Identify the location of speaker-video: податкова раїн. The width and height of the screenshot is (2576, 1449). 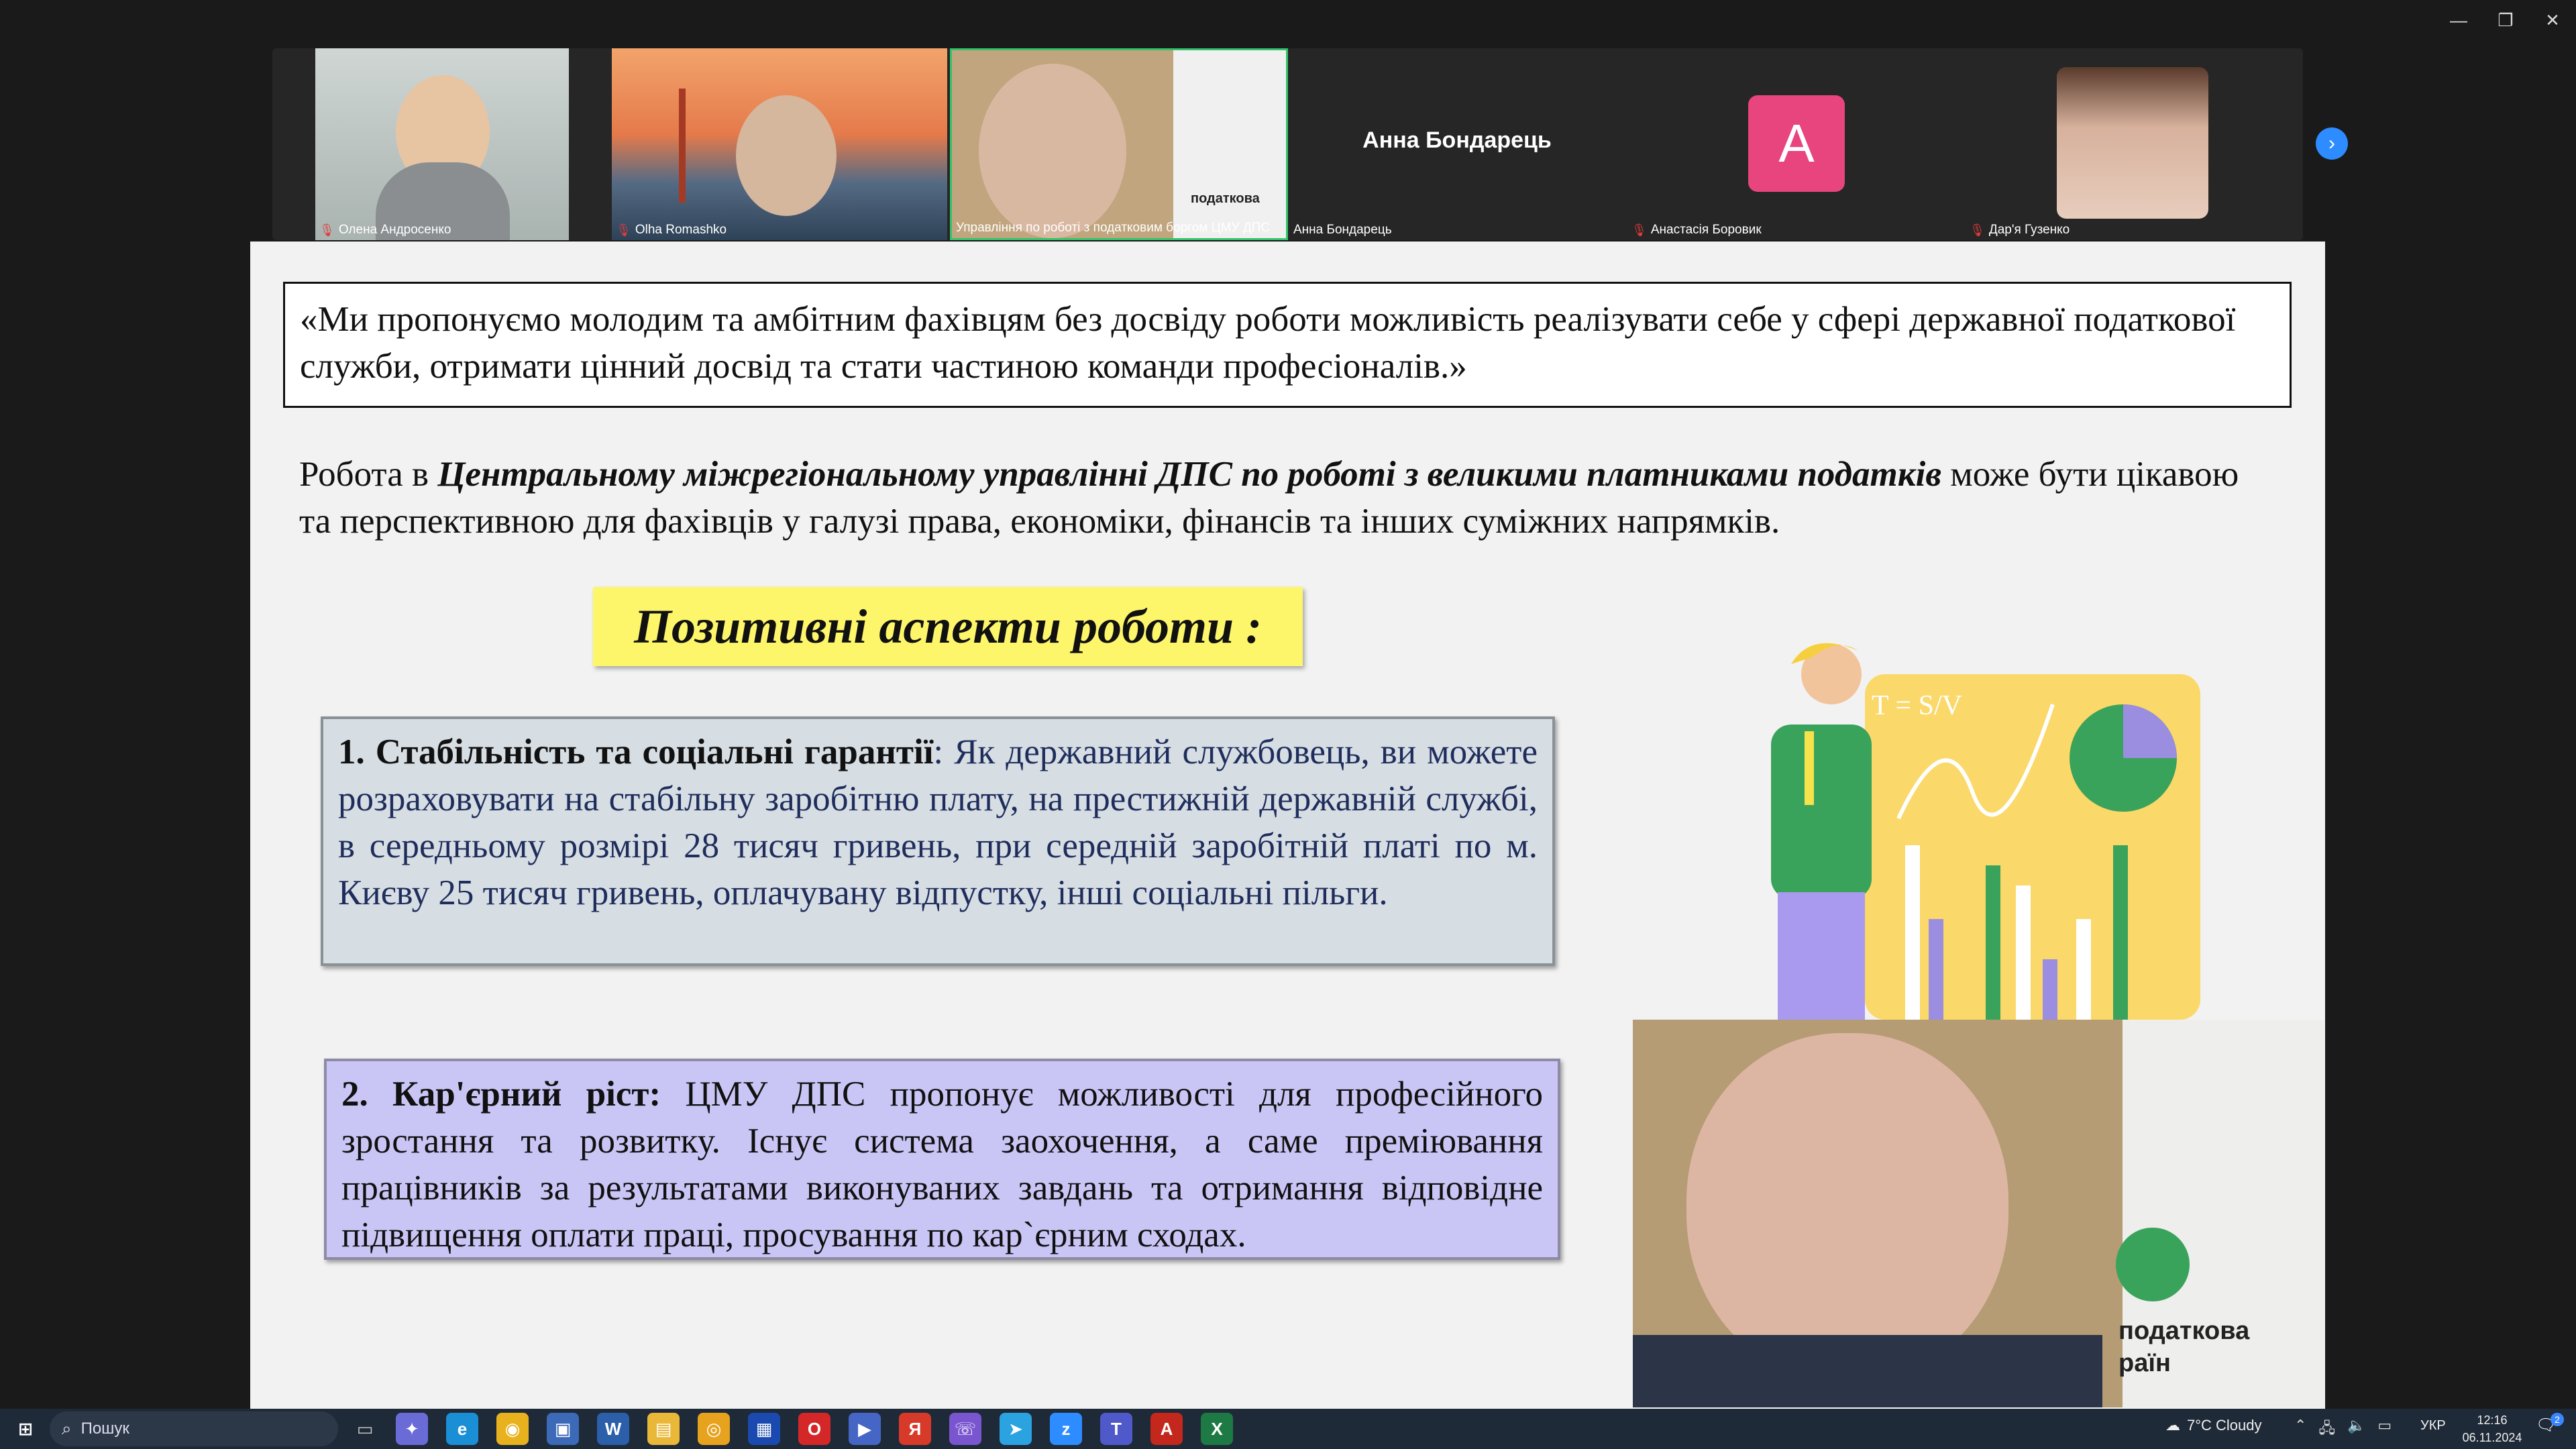
(1978, 1213).